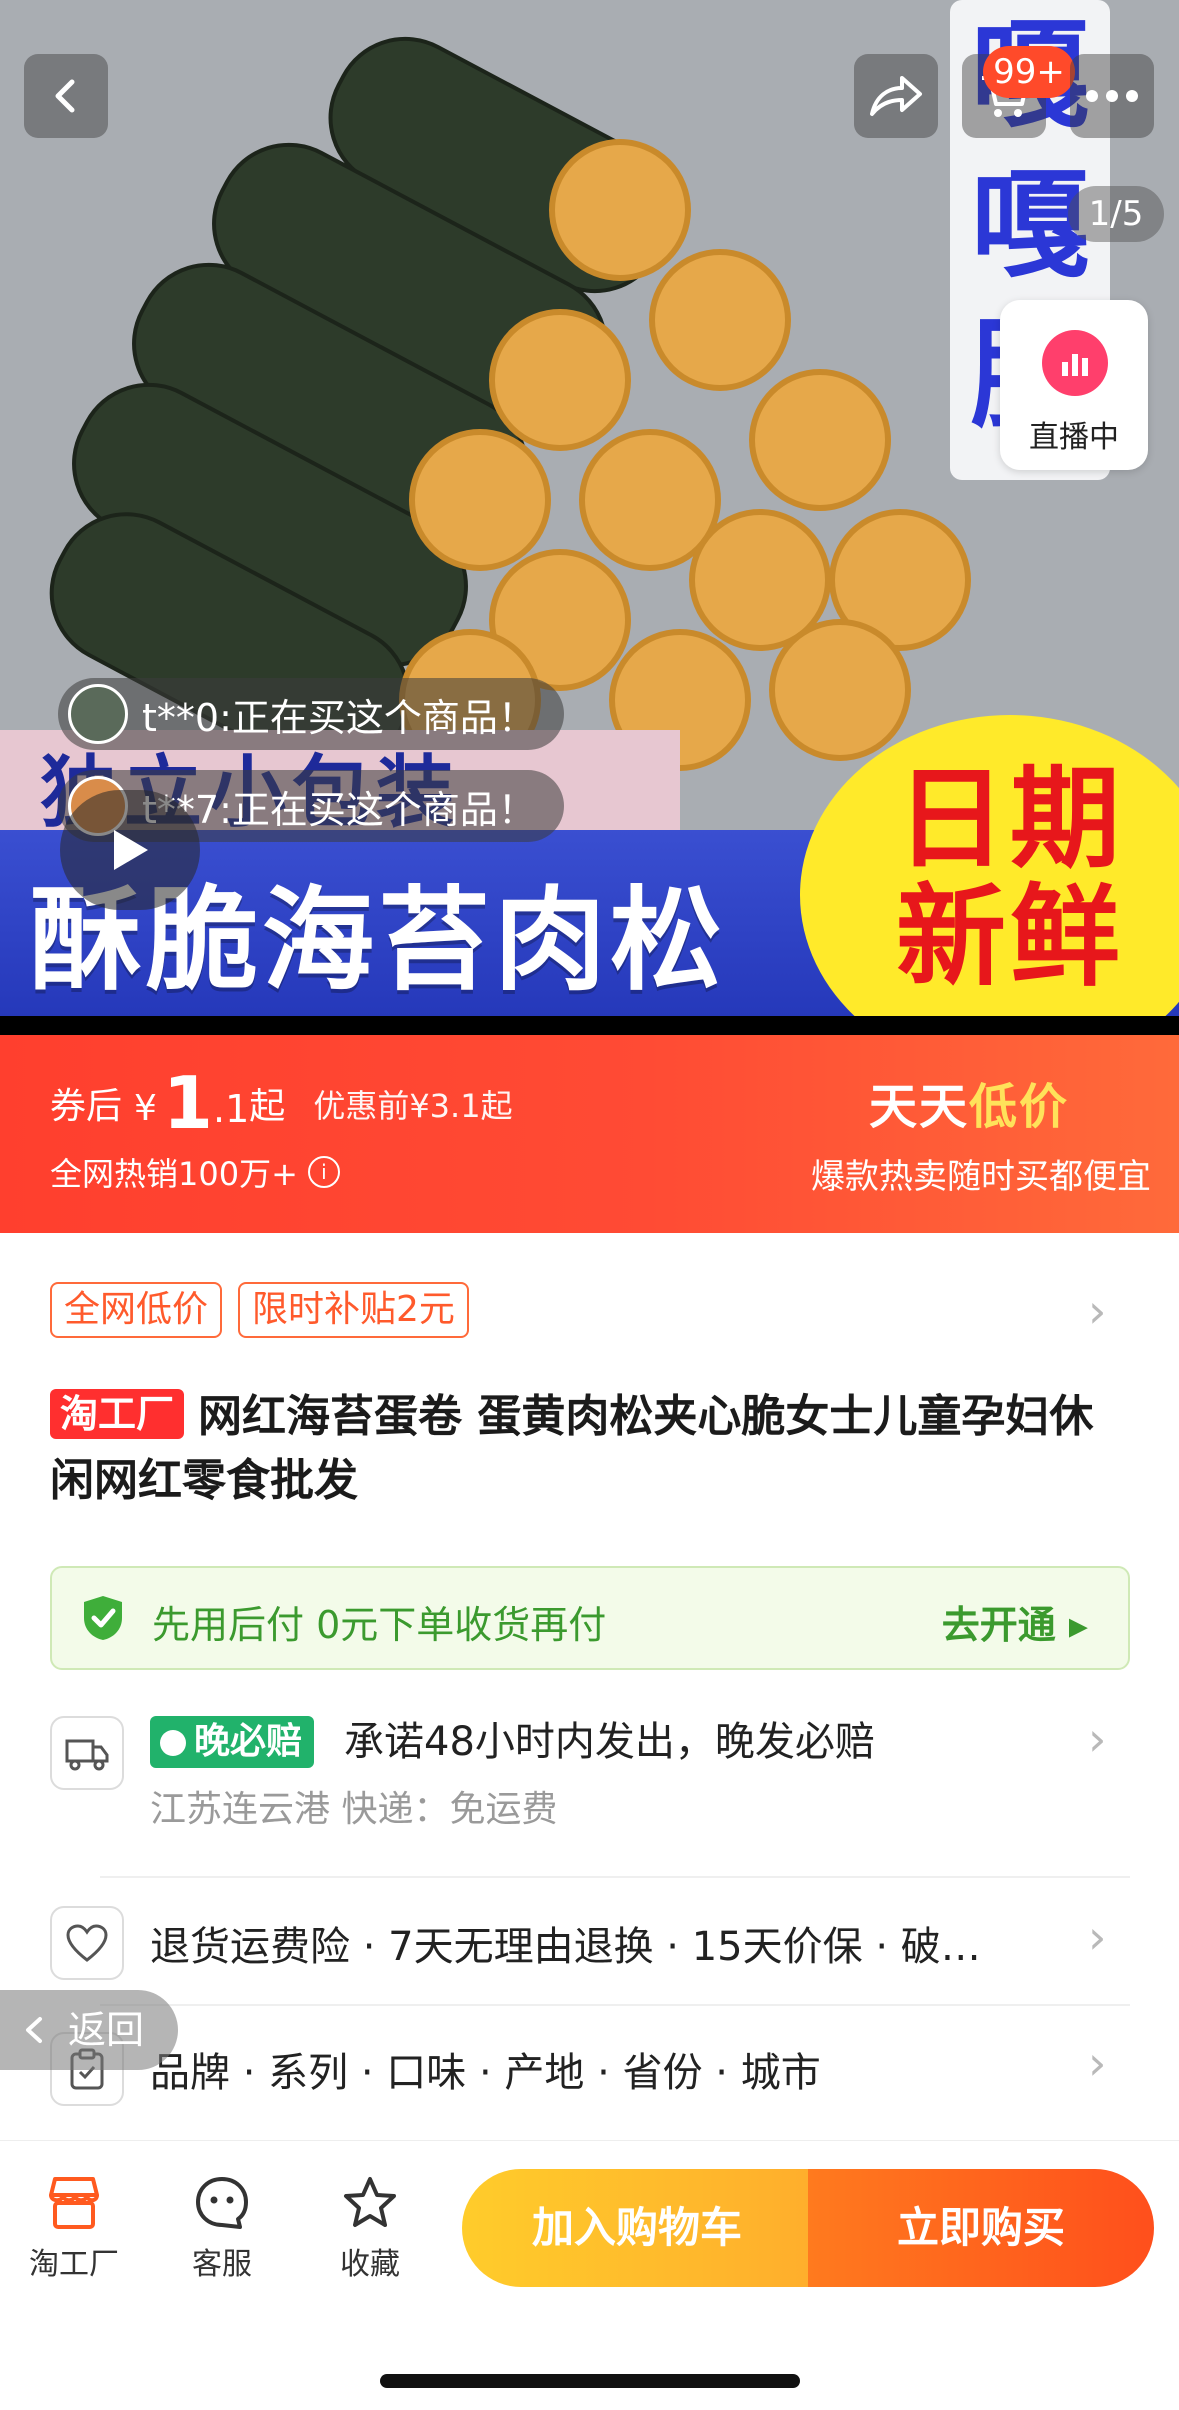 This screenshot has width=1179, height=2410. What do you see at coordinates (136, 1310) in the screenshot?
I see `promo-tag: 全网低价` at bounding box center [136, 1310].